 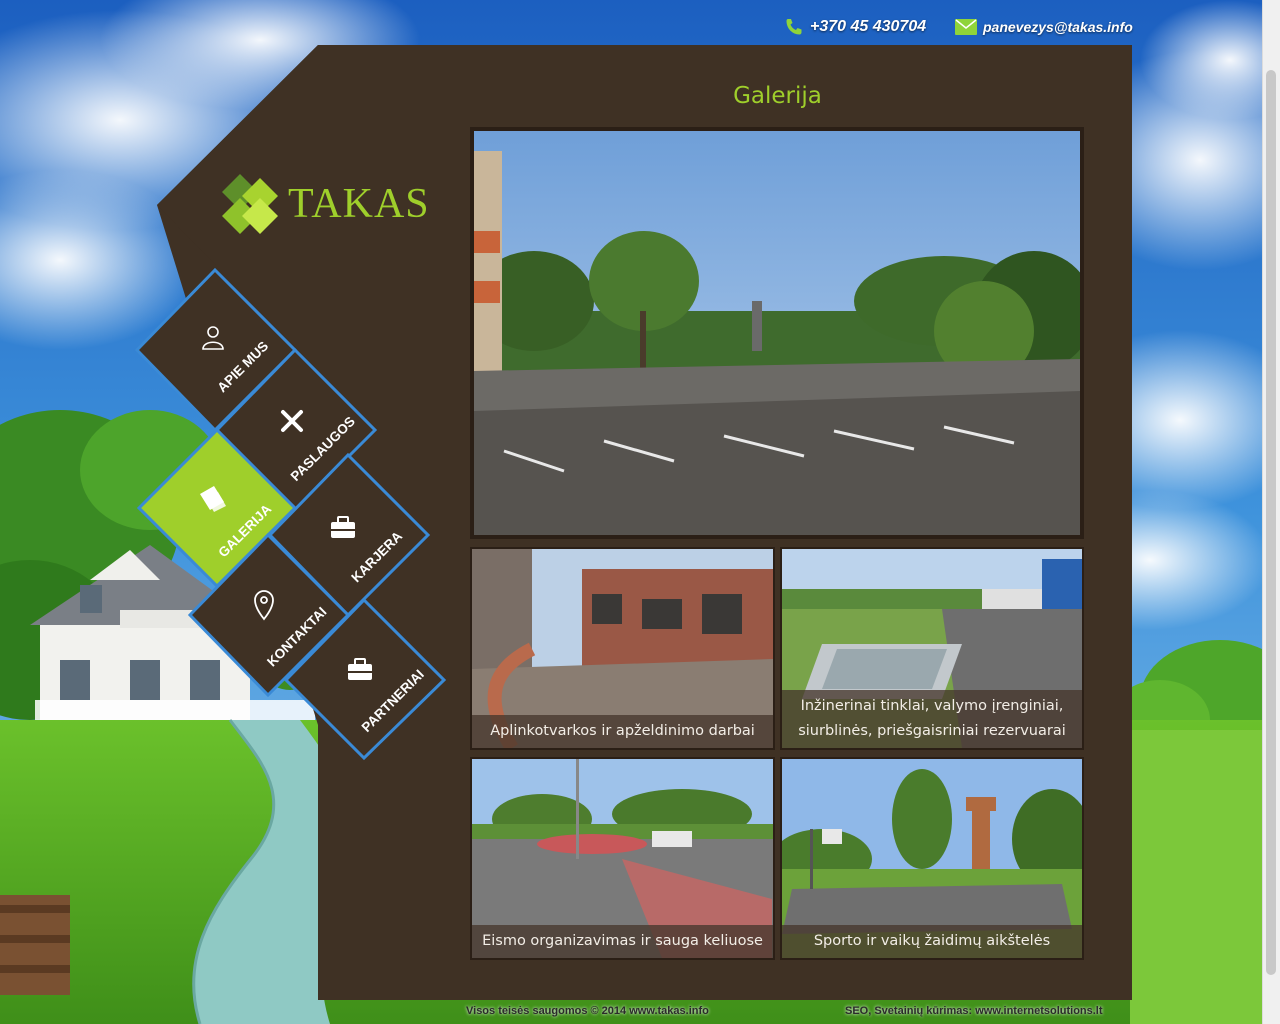 I want to click on scrollbar, so click(x=1271, y=512).